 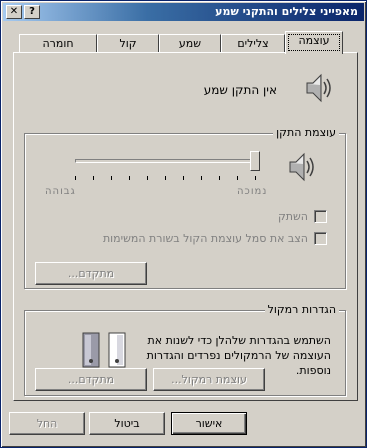 I want to click on tray-icon-checkbox-row: הצב את סמל עוצמת הקול בשורת המשימות, so click(x=215, y=238).